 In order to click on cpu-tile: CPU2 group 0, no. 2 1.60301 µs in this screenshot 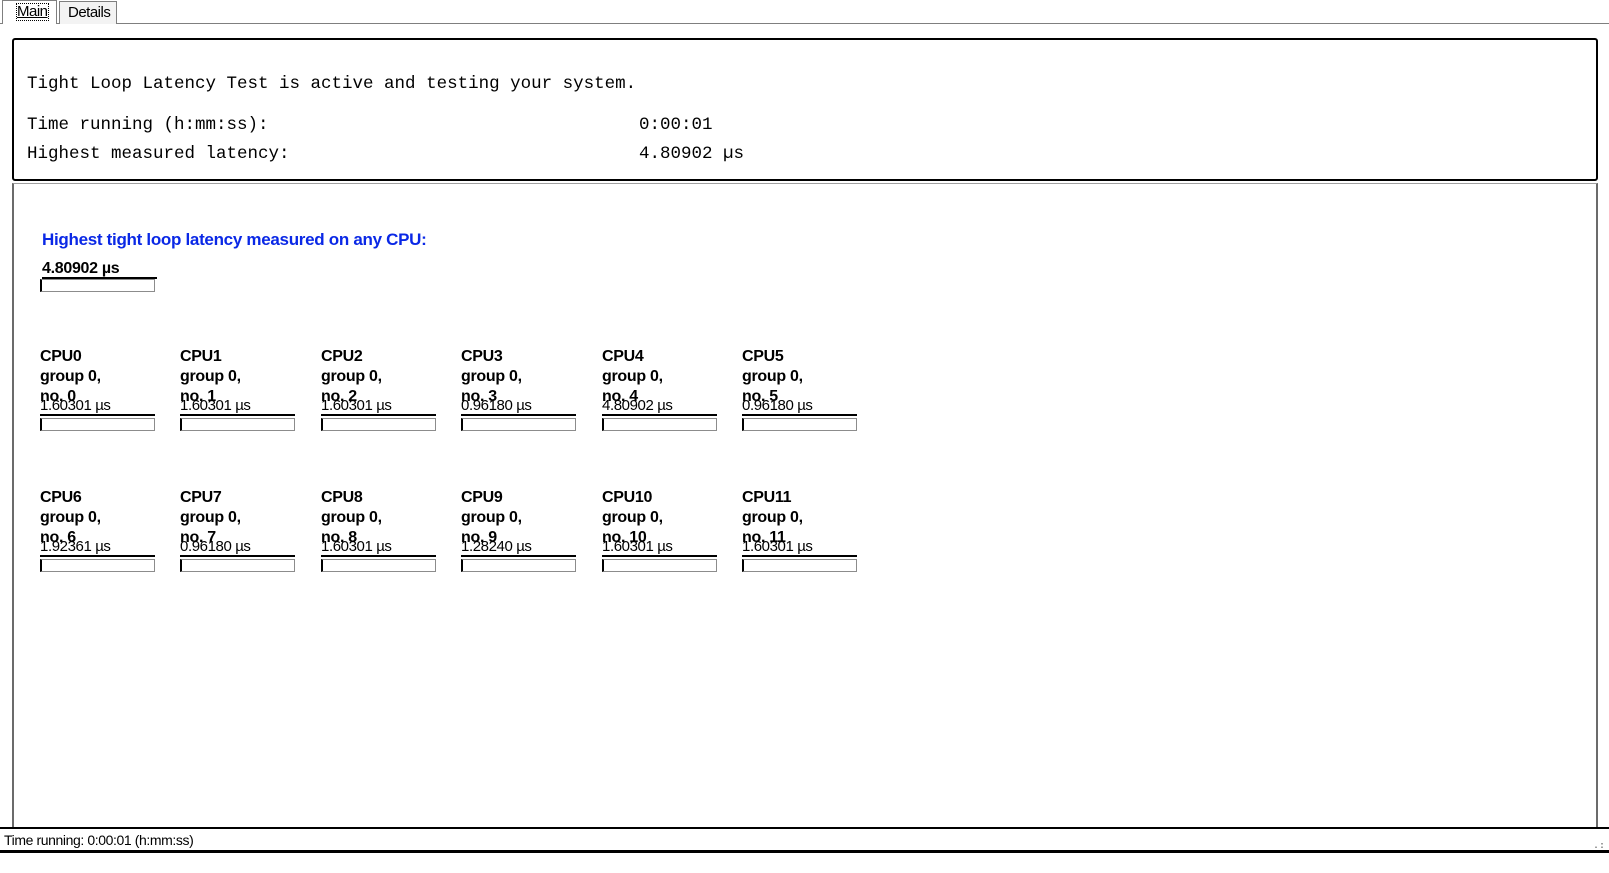, I will do `click(386, 398)`.